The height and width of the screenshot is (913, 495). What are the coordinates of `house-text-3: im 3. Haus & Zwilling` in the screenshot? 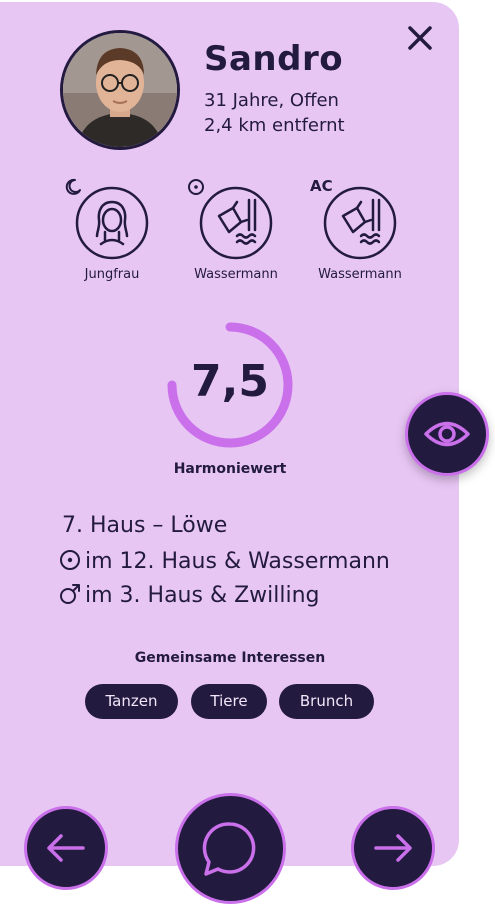 It's located at (202, 595).